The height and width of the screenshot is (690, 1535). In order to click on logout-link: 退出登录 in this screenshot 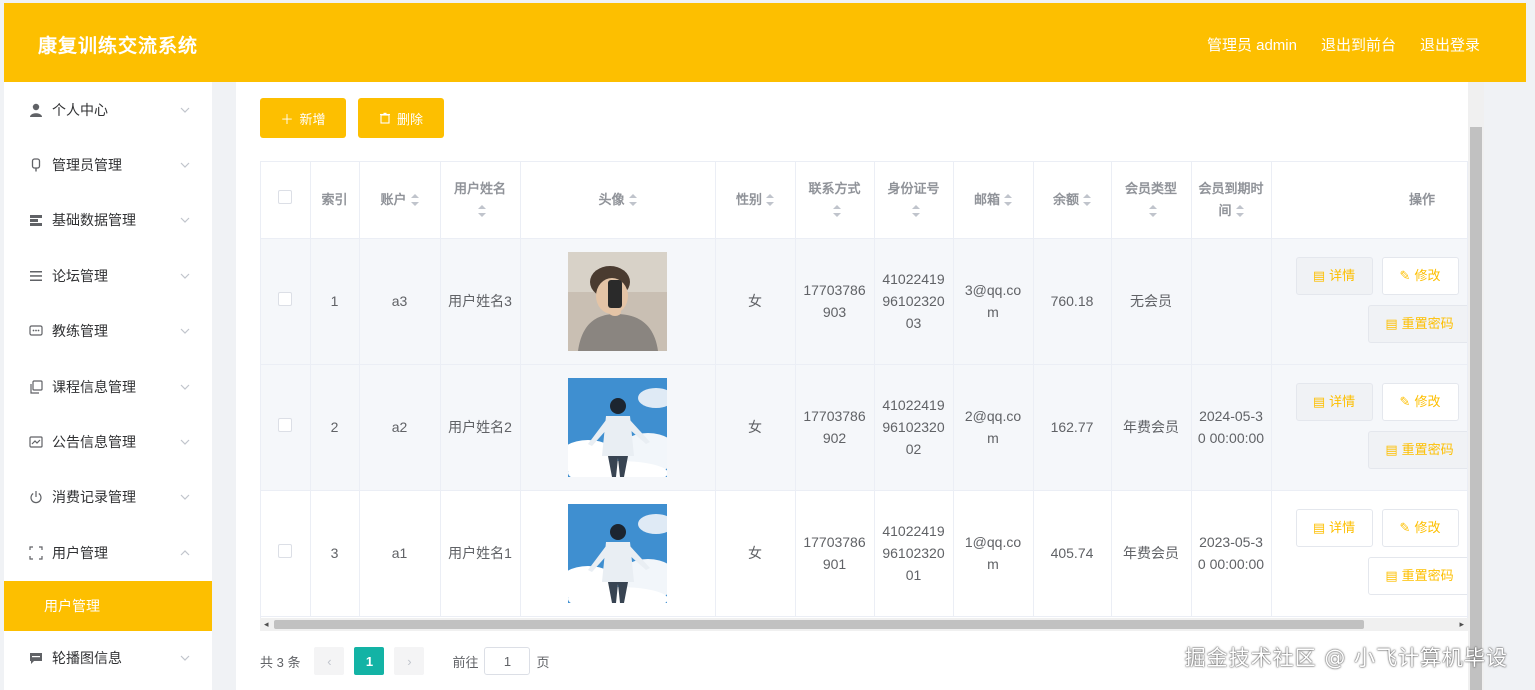, I will do `click(1450, 44)`.